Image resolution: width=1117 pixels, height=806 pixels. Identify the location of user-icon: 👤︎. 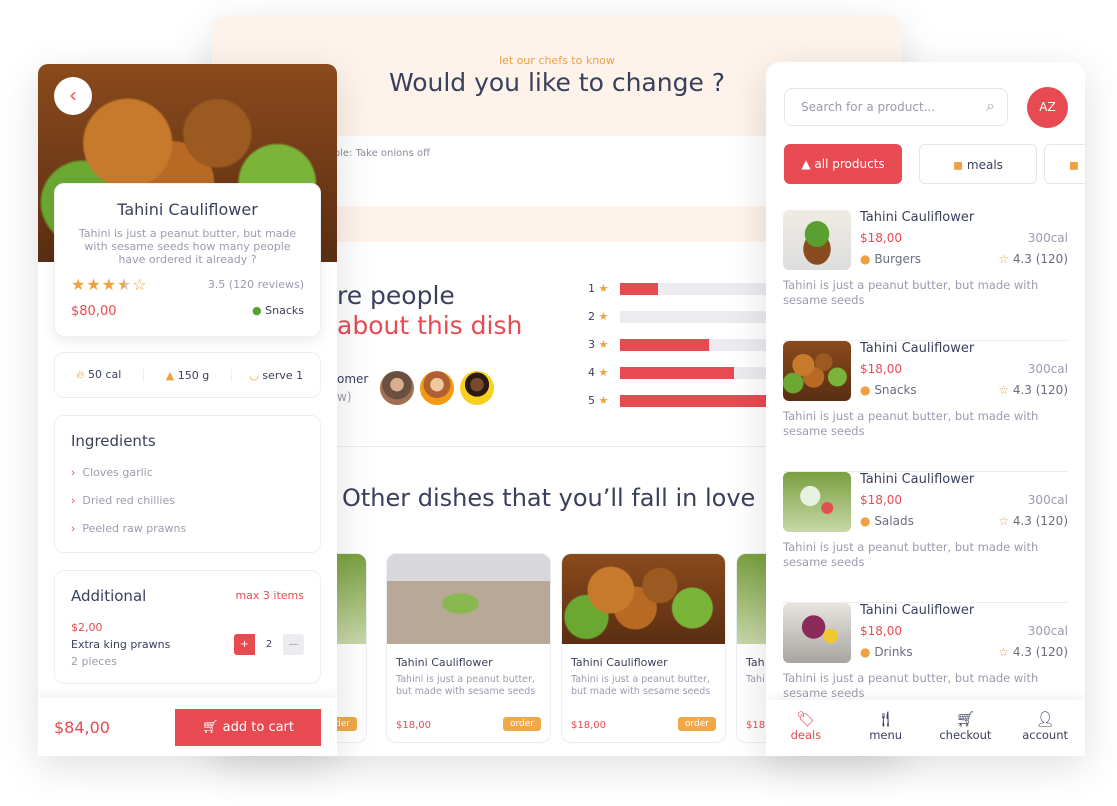
(1045, 719).